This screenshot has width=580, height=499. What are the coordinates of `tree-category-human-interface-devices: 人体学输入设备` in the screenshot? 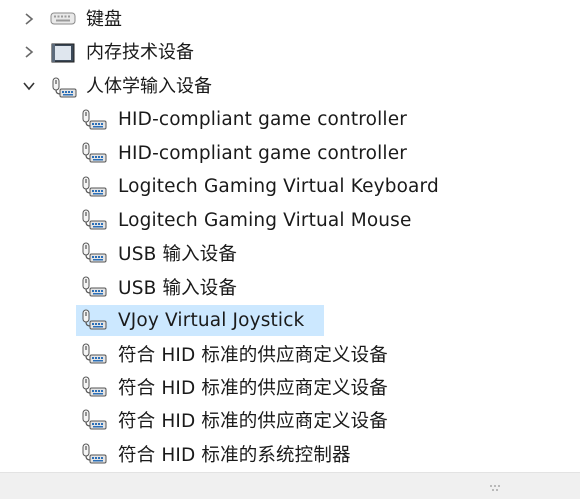 It's located at (290, 86).